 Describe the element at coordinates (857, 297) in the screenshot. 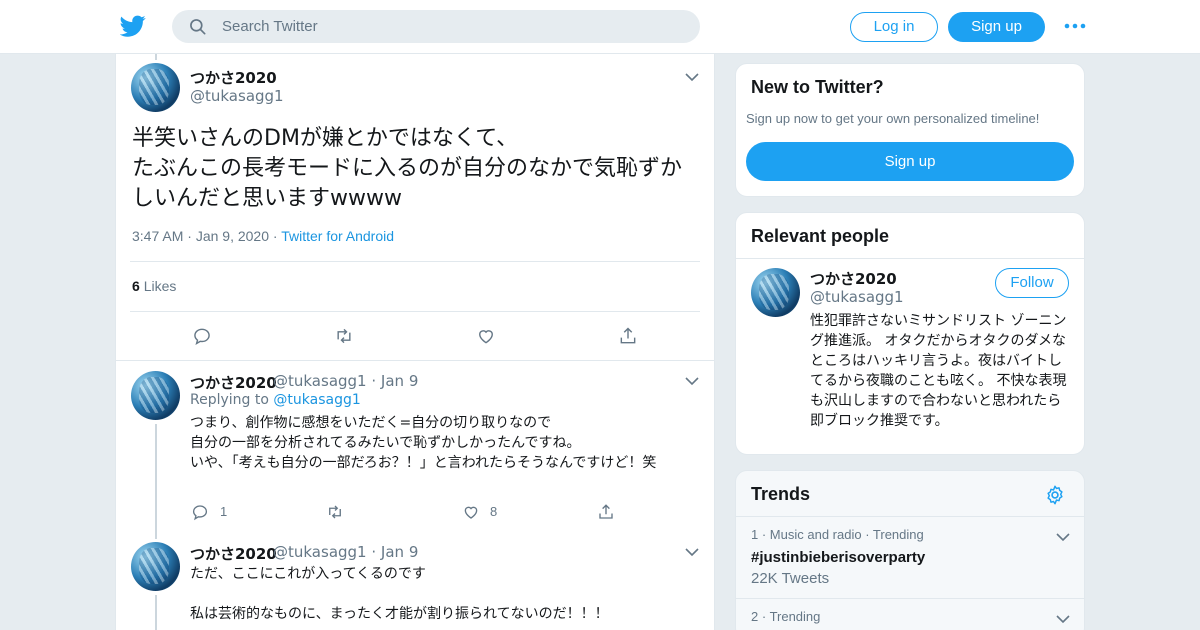

I see `relevant-handle: @tukasagg1` at that location.